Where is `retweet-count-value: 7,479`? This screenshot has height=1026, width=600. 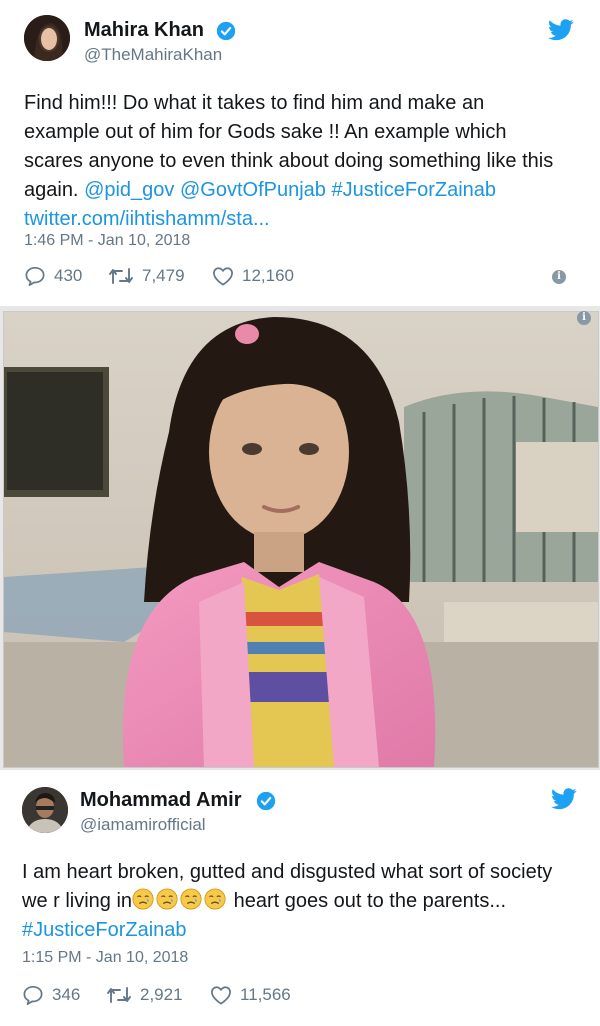
retweet-count-value: 7,479 is located at coordinates (163, 275).